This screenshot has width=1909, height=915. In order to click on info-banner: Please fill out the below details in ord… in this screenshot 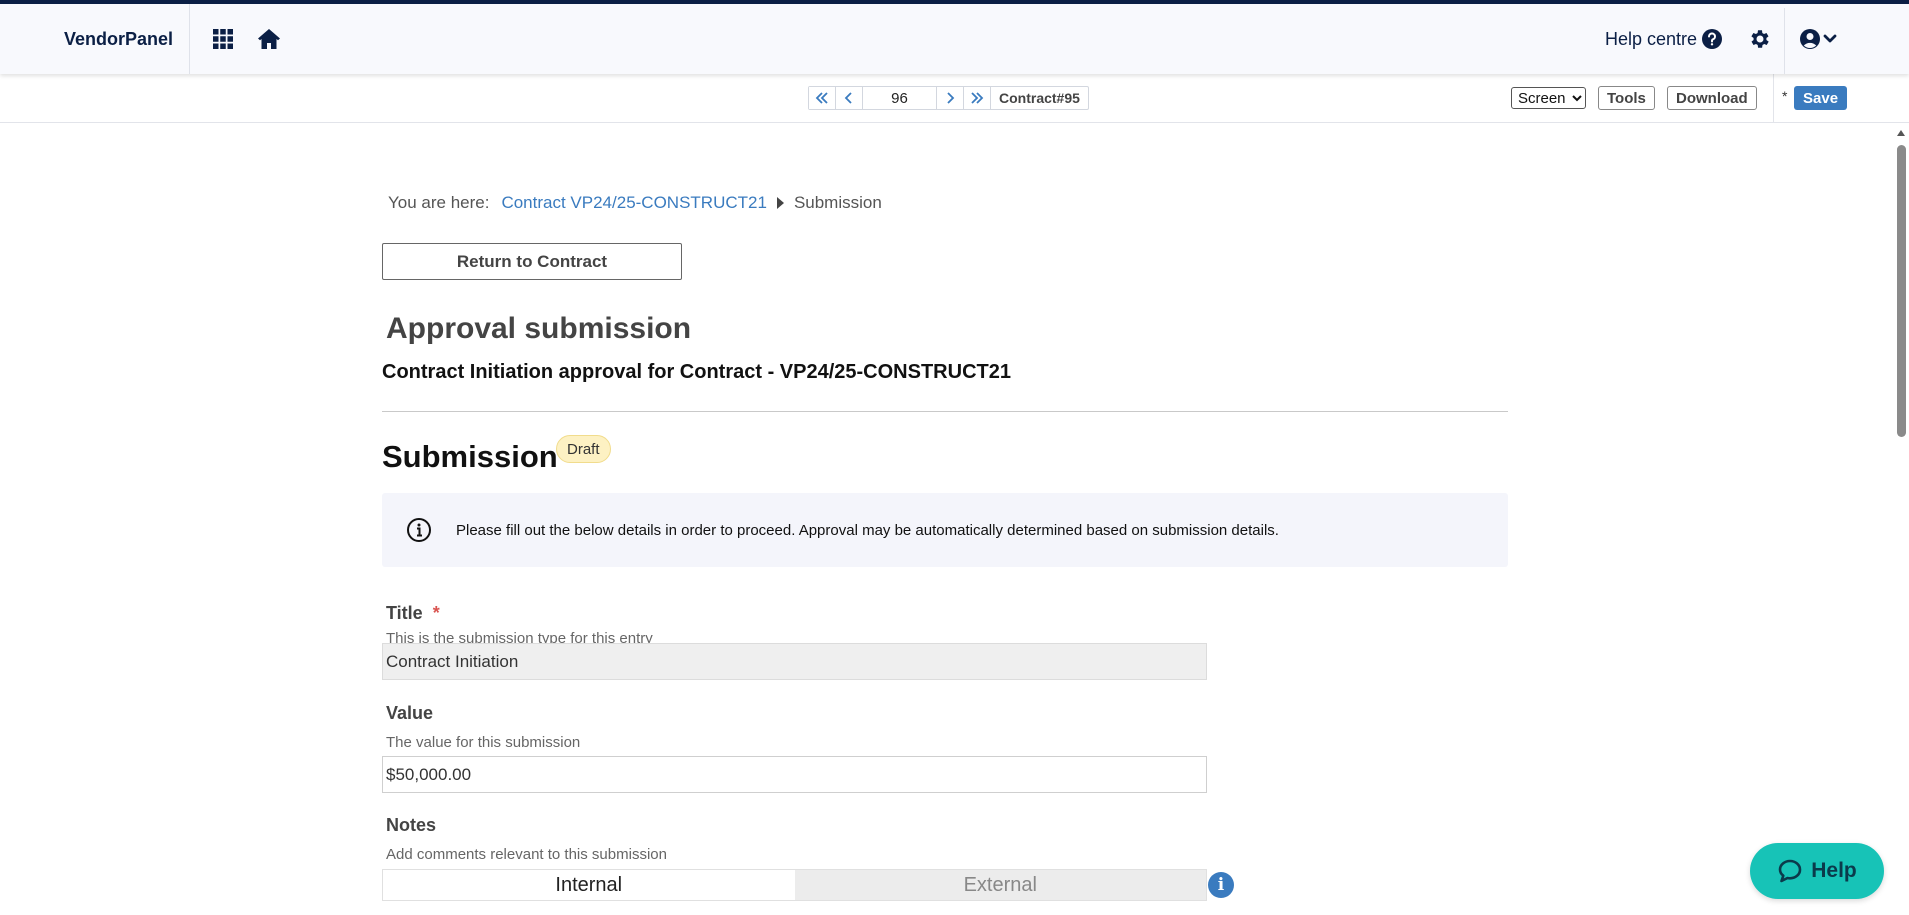, I will do `click(945, 530)`.